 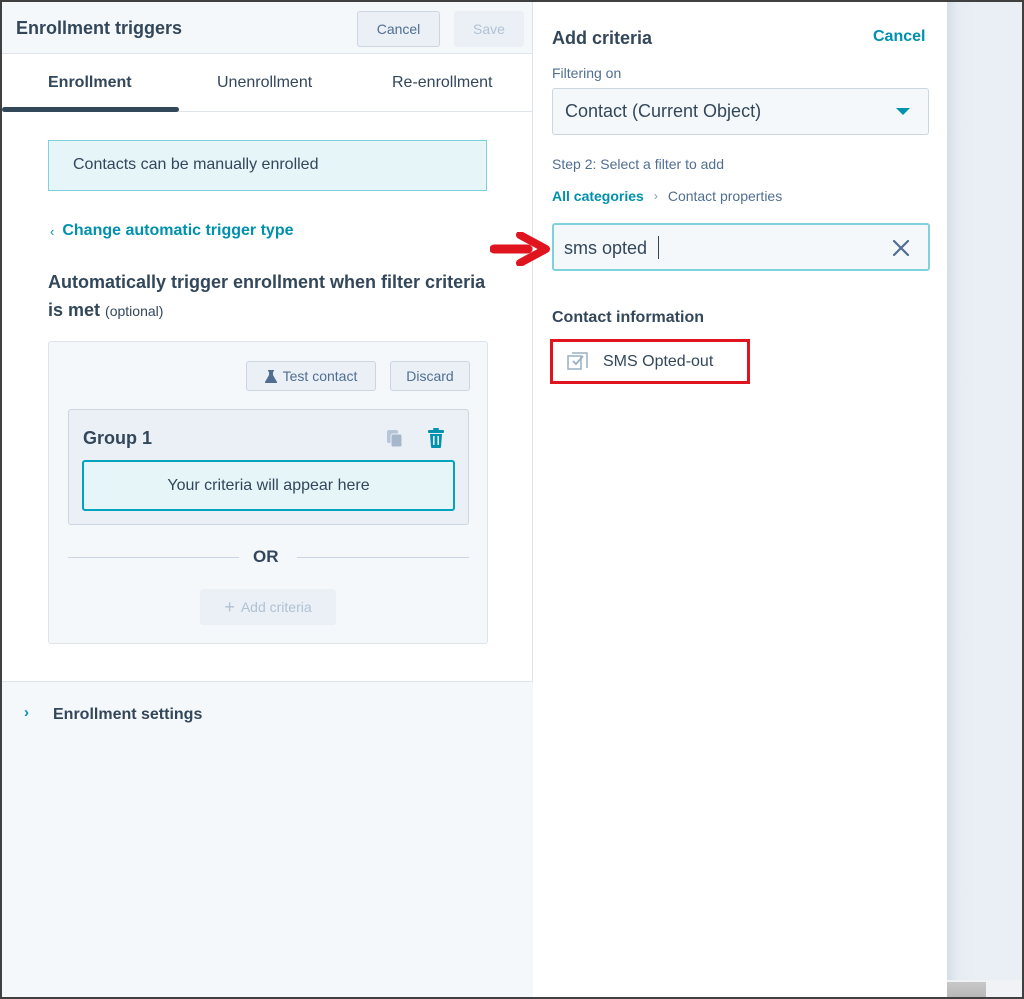 I want to click on optional-label: (optional), so click(x=134, y=311).